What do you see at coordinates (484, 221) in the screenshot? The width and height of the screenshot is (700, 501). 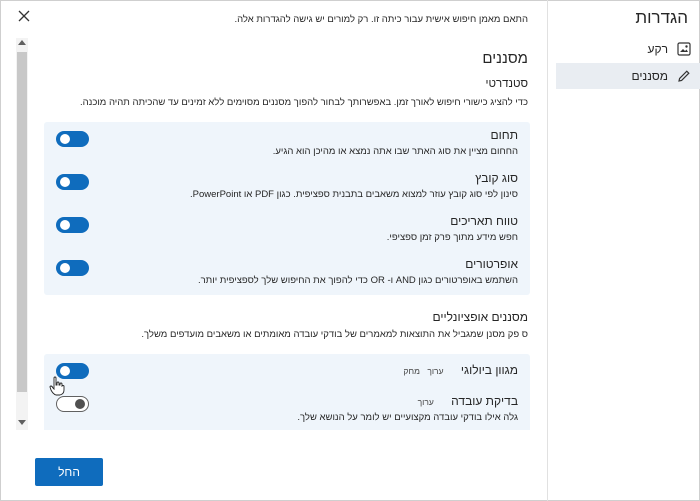 I see `filter-title: טווח תאריכים` at bounding box center [484, 221].